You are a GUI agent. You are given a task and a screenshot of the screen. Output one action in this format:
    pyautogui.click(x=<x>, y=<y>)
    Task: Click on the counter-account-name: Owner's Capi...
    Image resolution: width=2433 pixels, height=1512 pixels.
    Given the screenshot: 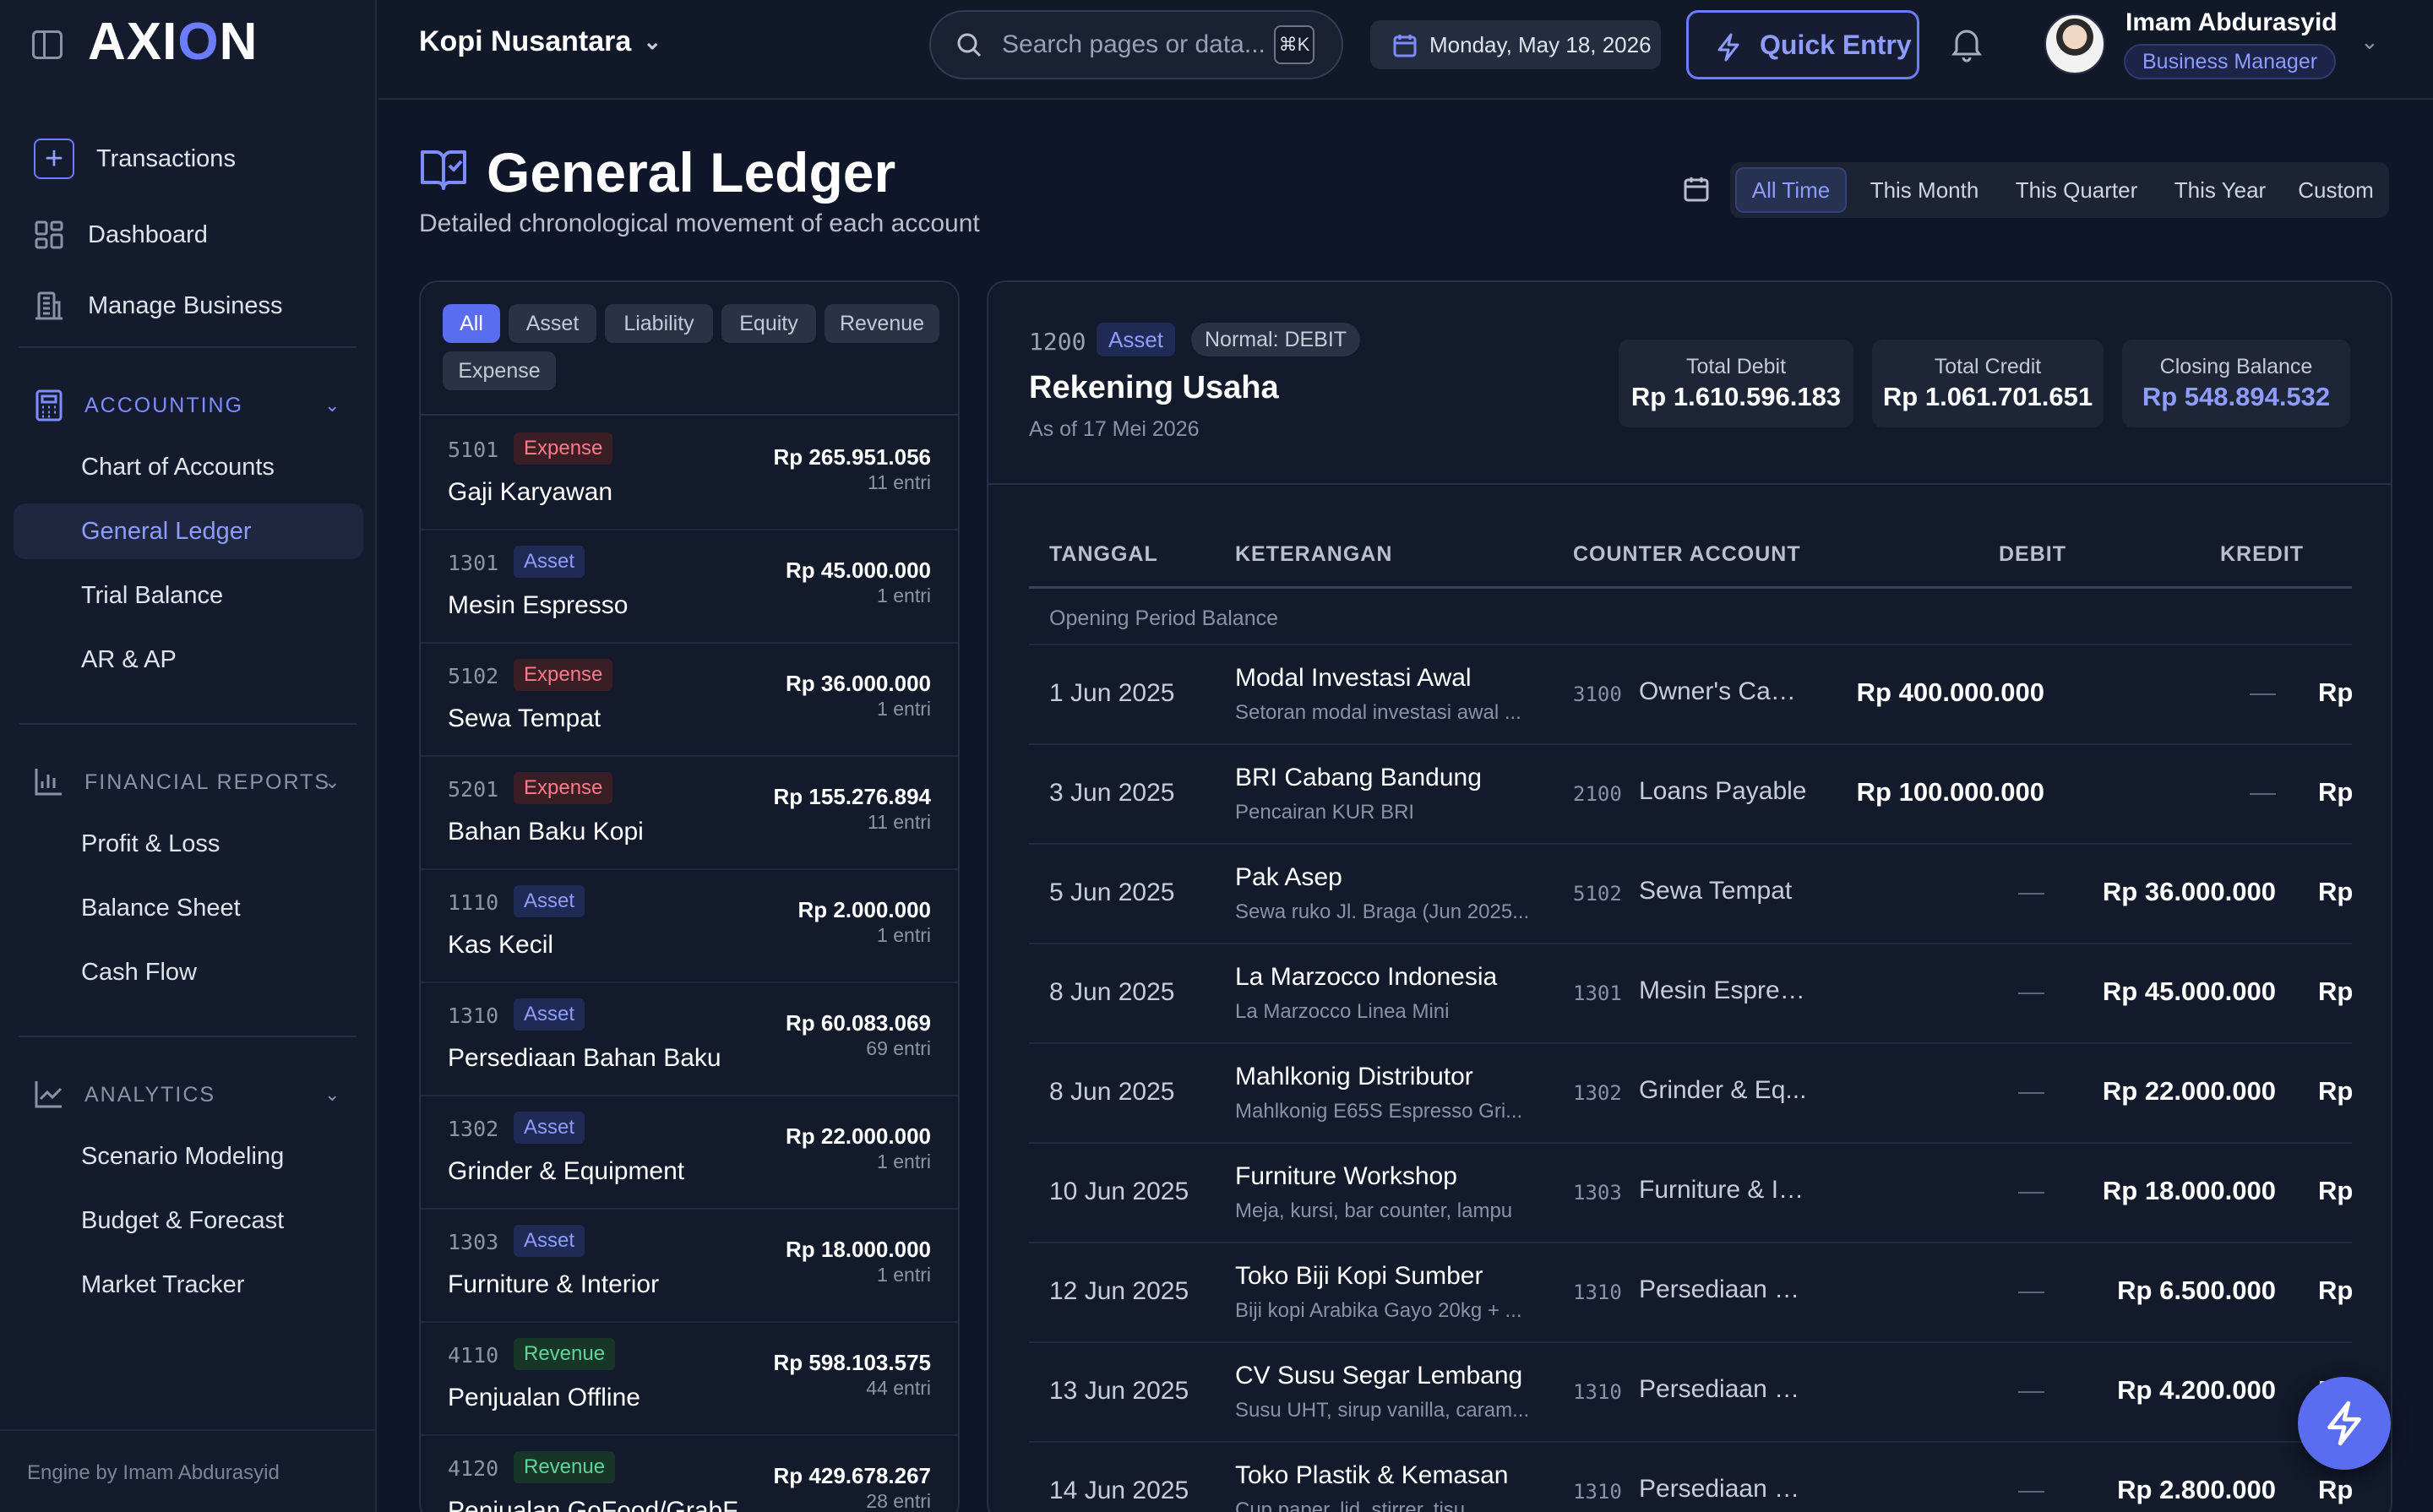 What is the action you would take?
    pyautogui.click(x=1724, y=692)
    